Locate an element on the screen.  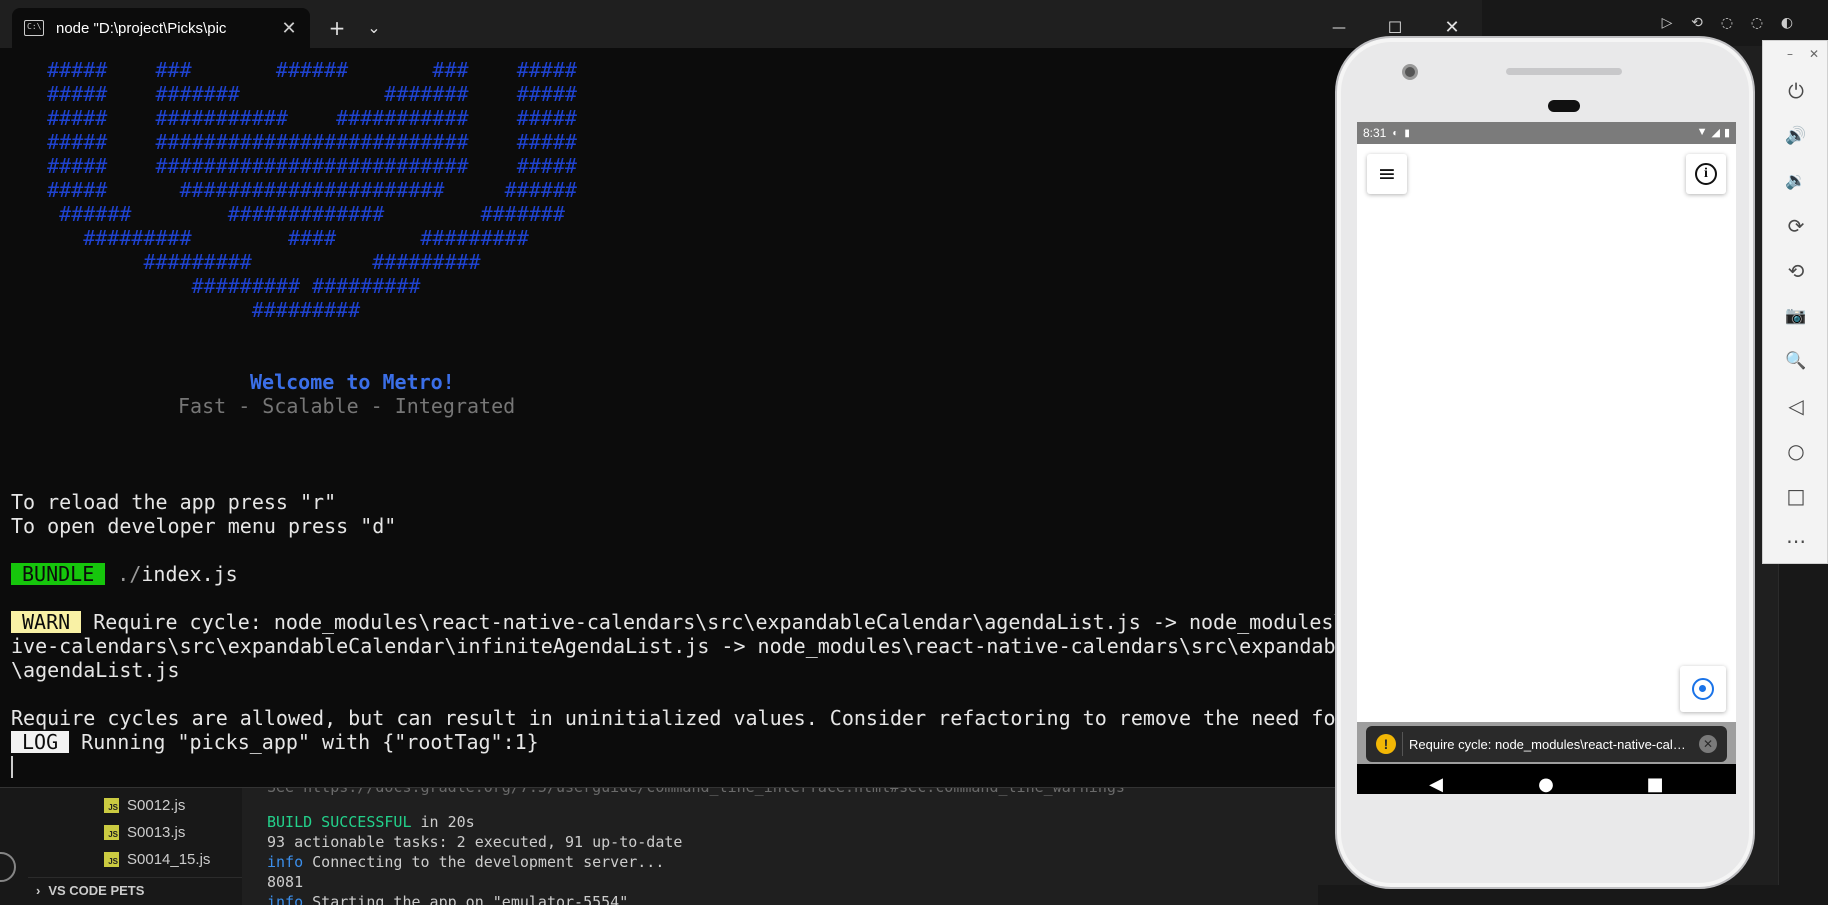
metro-logo-line: ##### ###################### ###### is located at coordinates (294, 190).